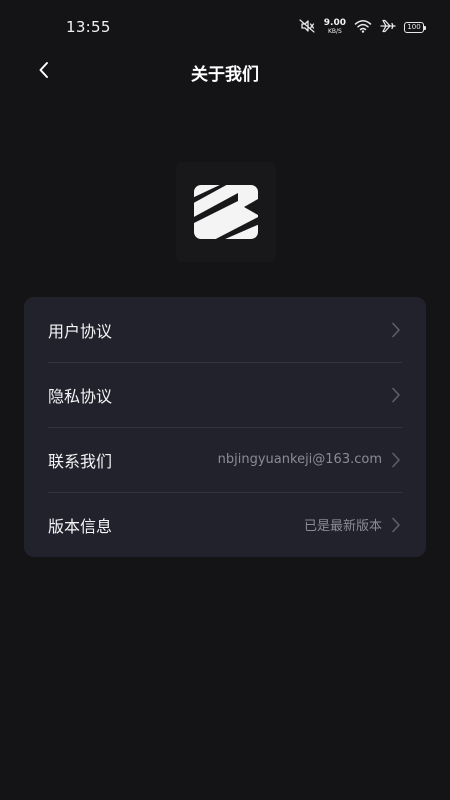  I want to click on app-logo-icon, so click(226, 212).